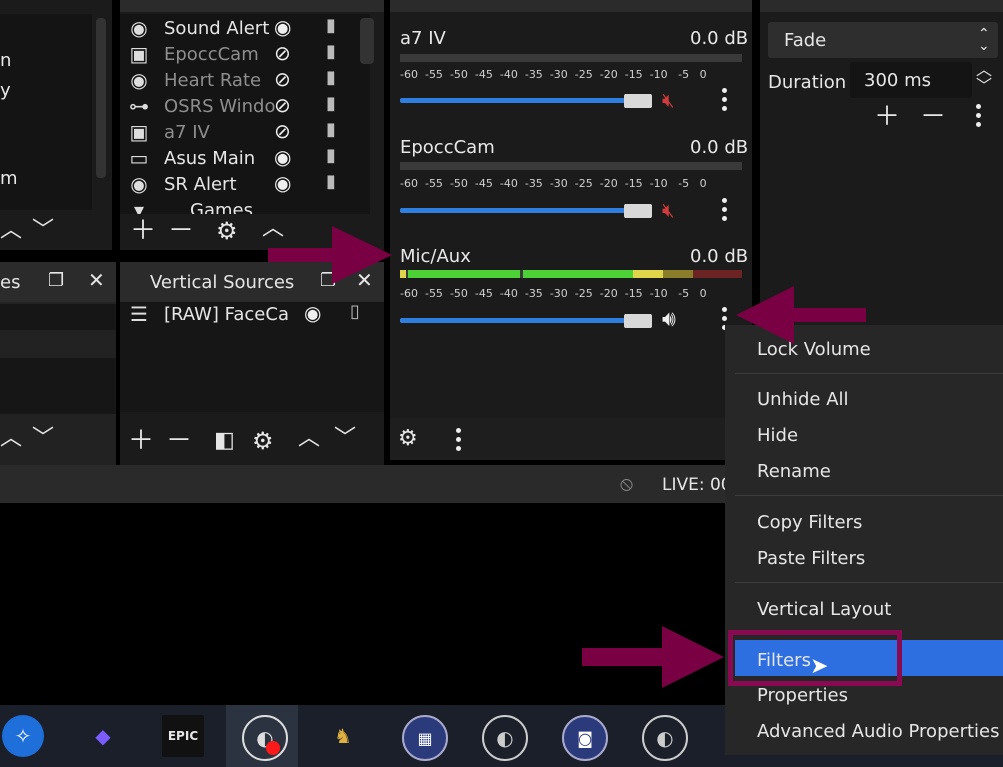 Image resolution: width=1003 pixels, height=767 pixels. I want to click on source-row: ◉ Sound Alert ◉ ▮, so click(245, 29).